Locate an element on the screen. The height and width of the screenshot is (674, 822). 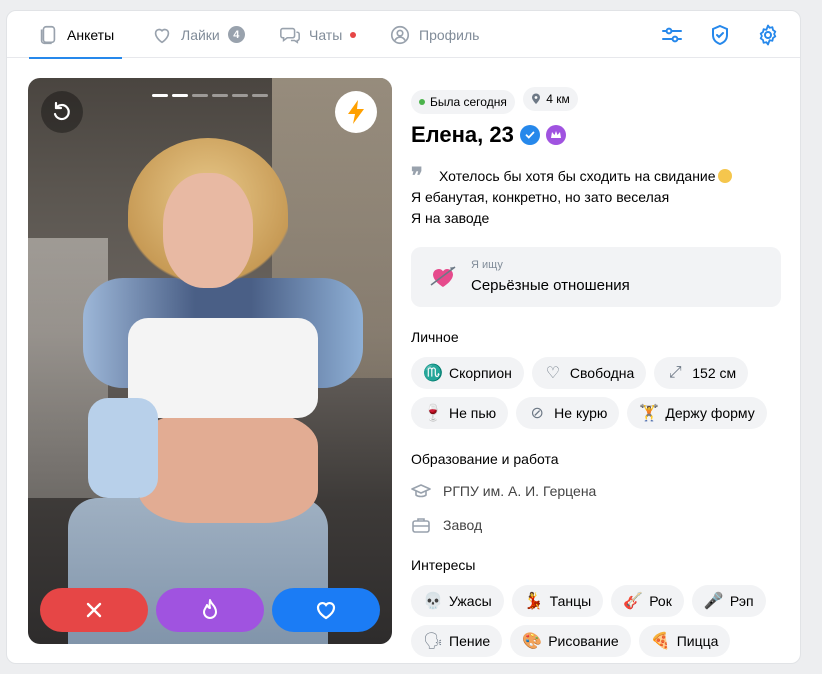
undo-icon is located at coordinates (61, 111).